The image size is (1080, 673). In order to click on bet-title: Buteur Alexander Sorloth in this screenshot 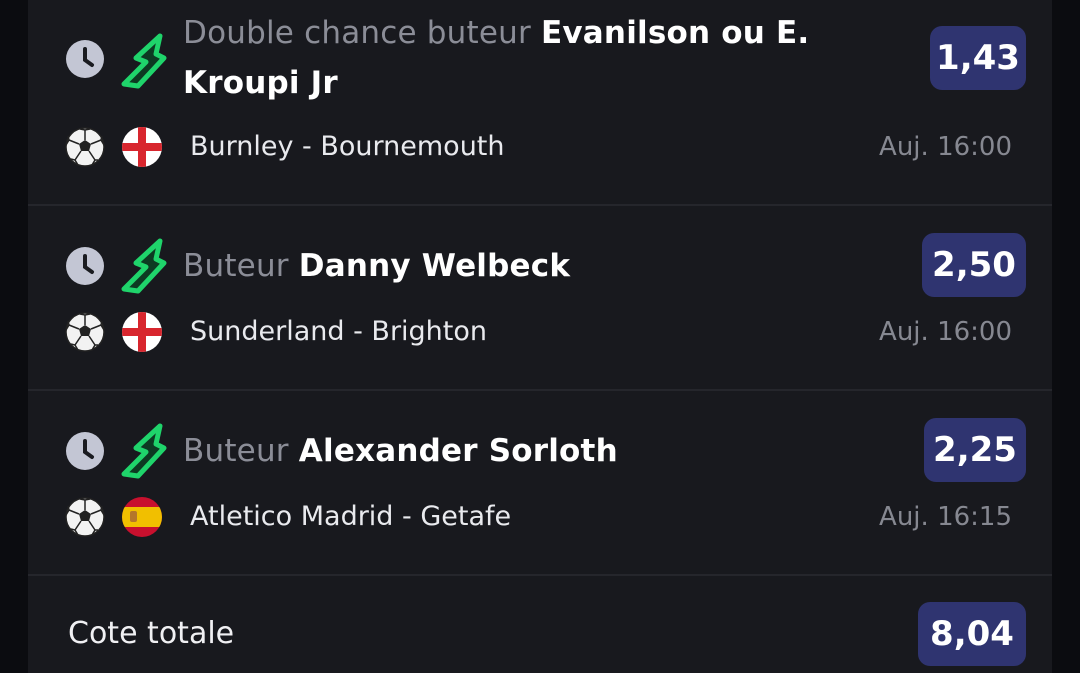, I will do `click(523, 451)`.